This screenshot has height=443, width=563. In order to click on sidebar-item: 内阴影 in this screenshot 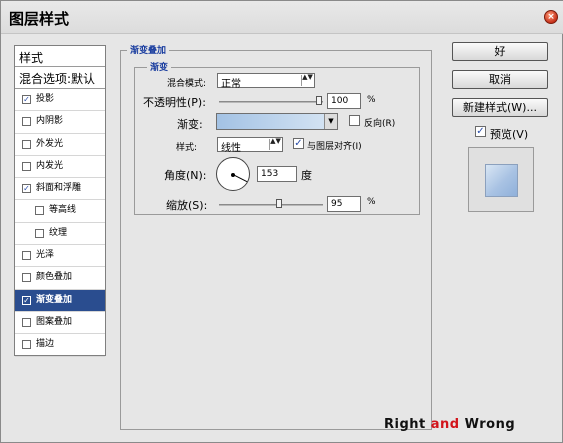, I will do `click(60, 122)`.